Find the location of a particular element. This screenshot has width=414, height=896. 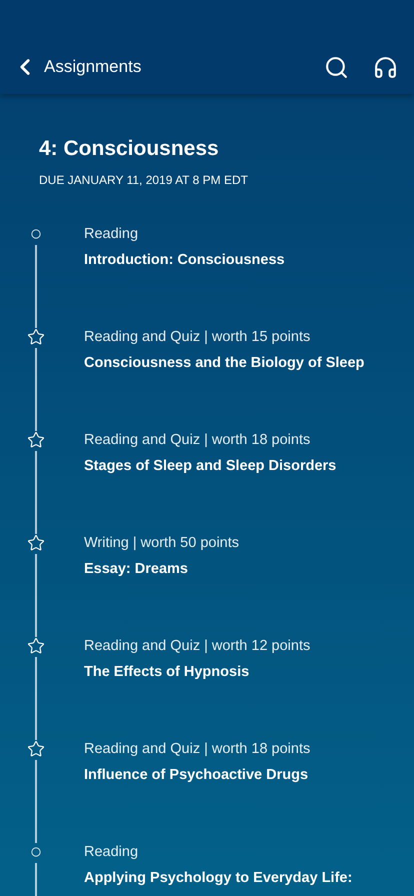

assignment-link: Influence of Psychoactive Drugs is located at coordinates (197, 775).